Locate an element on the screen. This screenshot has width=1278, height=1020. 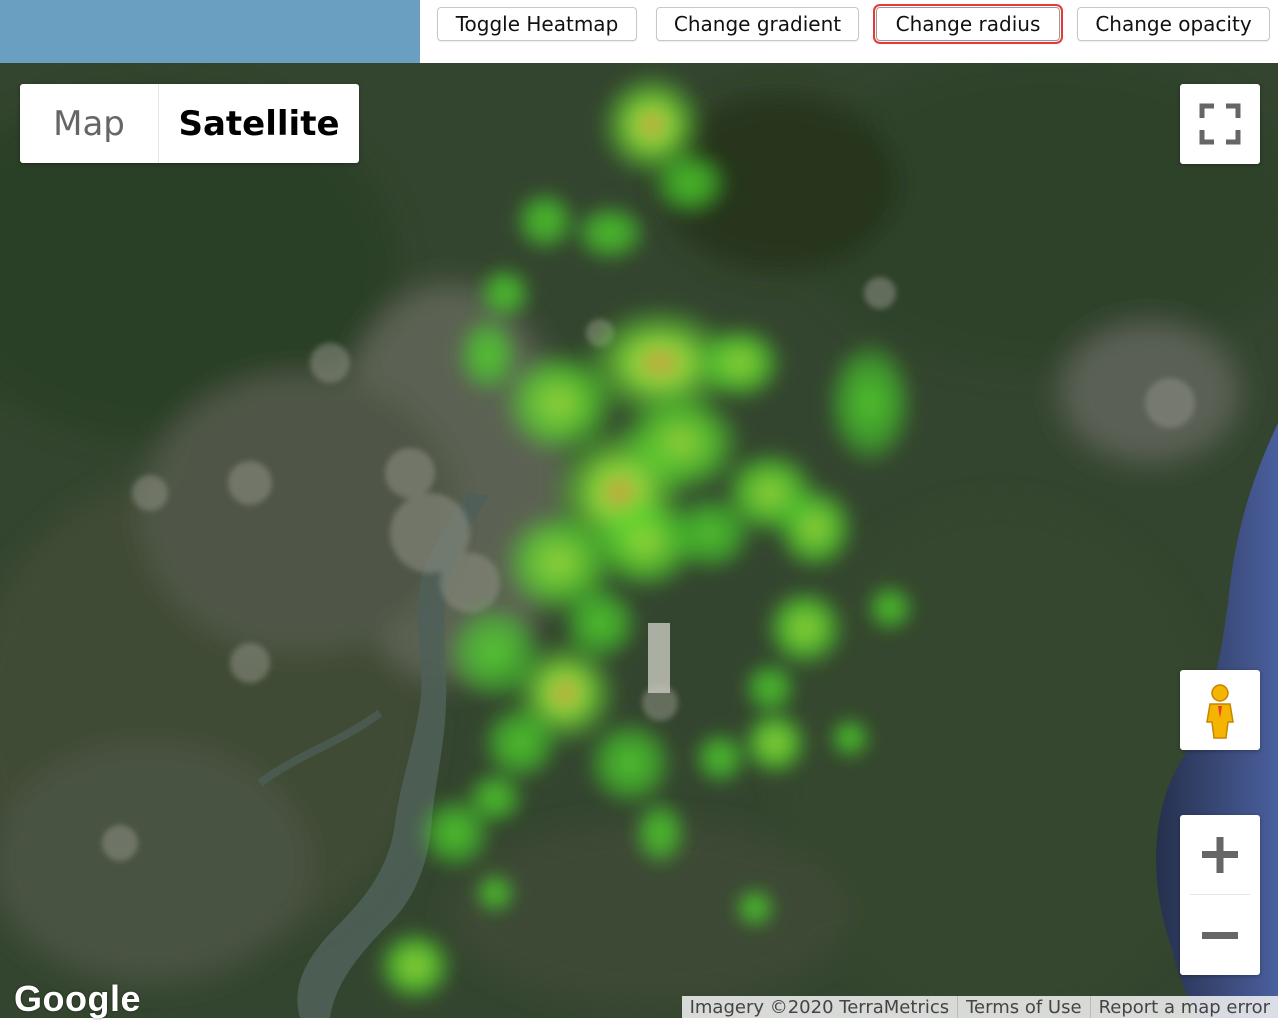
street-view-pegman-button is located at coordinates (1220, 710).